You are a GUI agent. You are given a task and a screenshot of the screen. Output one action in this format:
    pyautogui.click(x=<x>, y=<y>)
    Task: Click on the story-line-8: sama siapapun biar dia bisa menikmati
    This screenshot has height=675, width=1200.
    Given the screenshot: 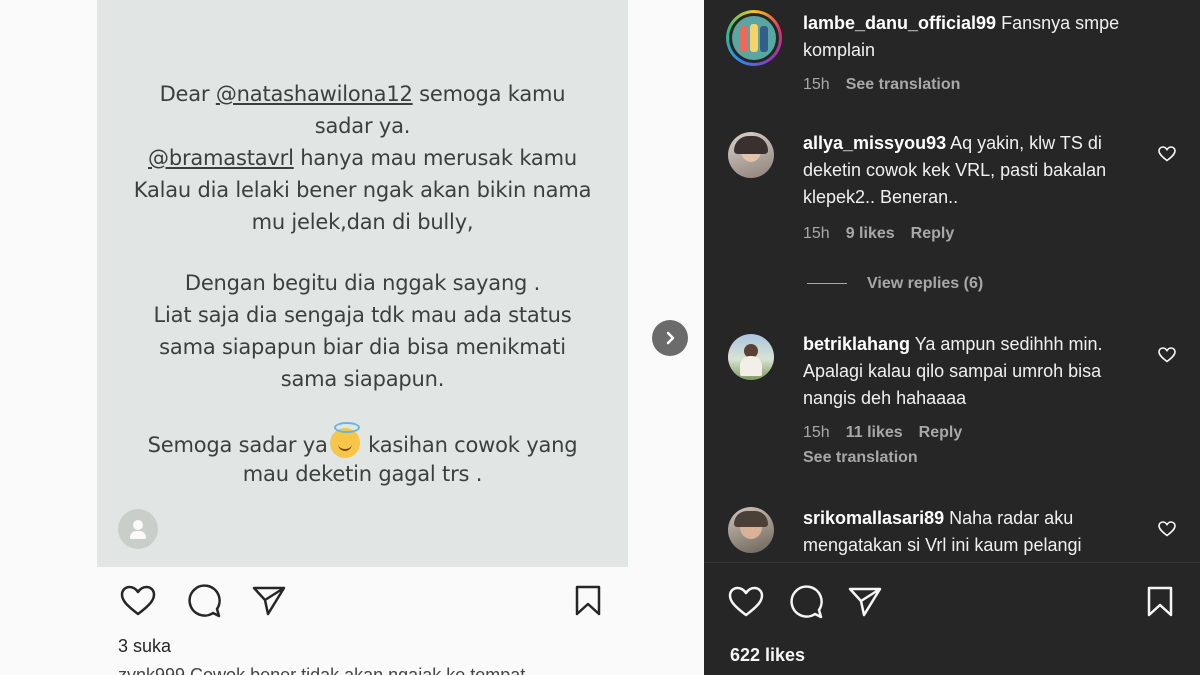 What is the action you would take?
    pyautogui.click(x=362, y=347)
    